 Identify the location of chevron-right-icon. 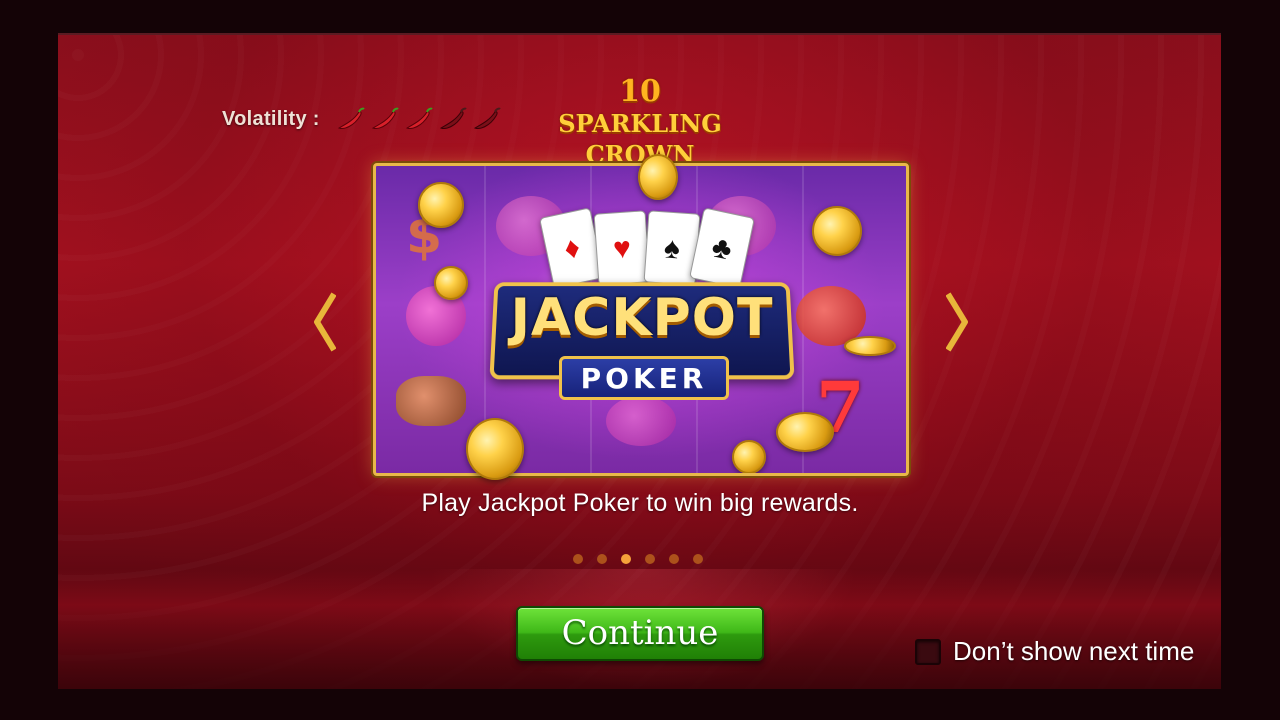
(956, 322).